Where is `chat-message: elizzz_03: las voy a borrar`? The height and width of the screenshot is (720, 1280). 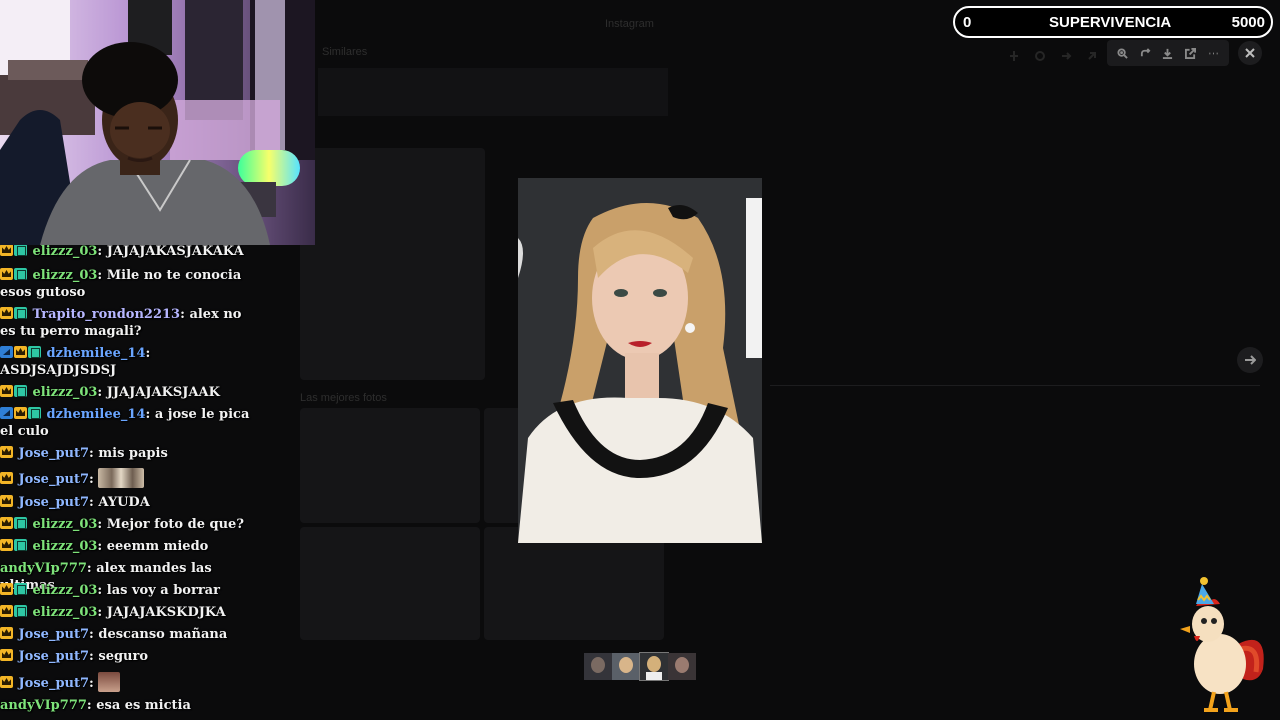 chat-message: elizzz_03: las voy a borrar is located at coordinates (129, 590).